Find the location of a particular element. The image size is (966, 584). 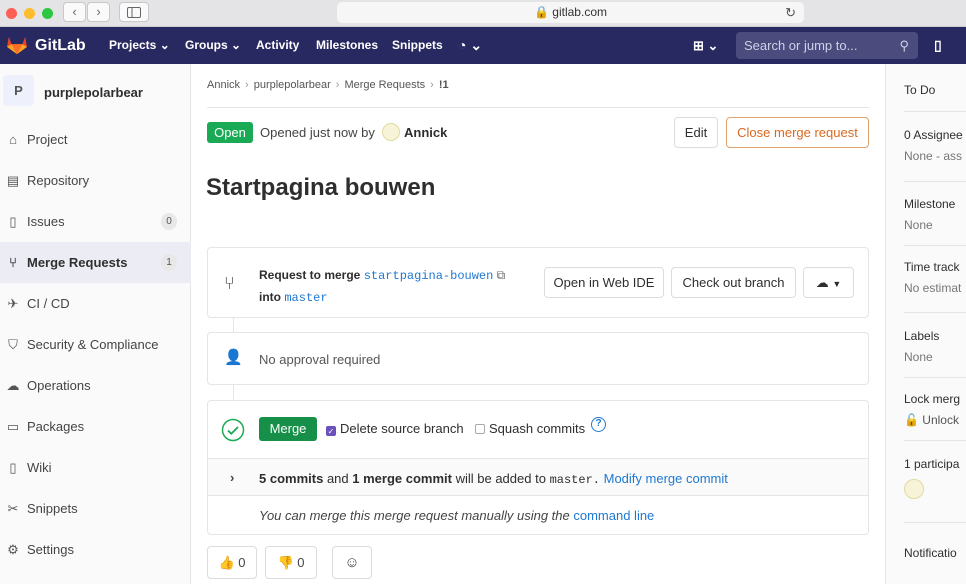

issues-shortcut-icon: ▯ is located at coordinates (938, 45).